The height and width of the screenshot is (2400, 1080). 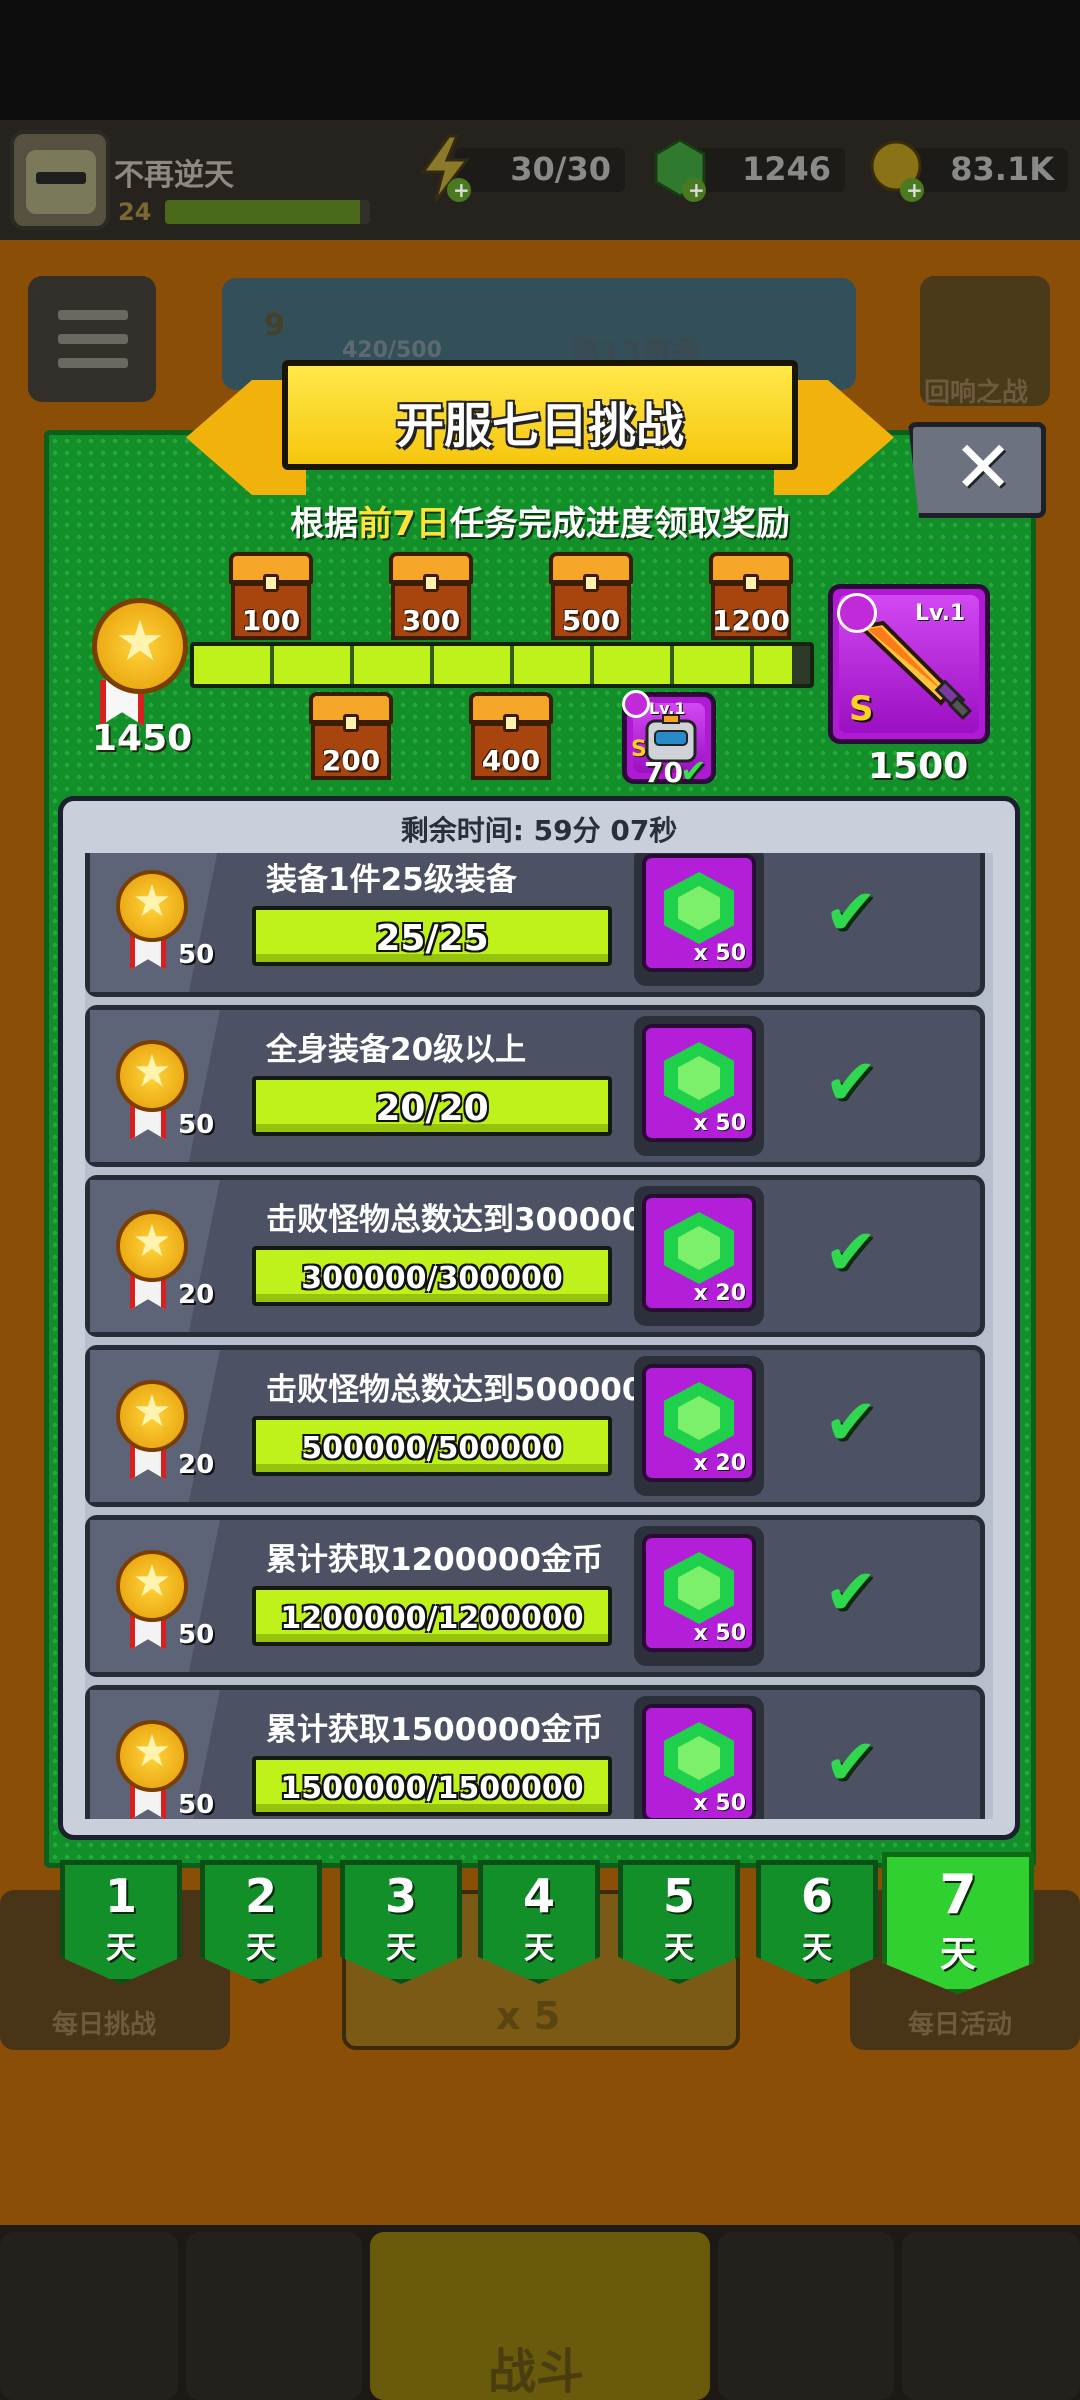 I want to click on dialog-title: 开服七日挑战, so click(x=539, y=426).